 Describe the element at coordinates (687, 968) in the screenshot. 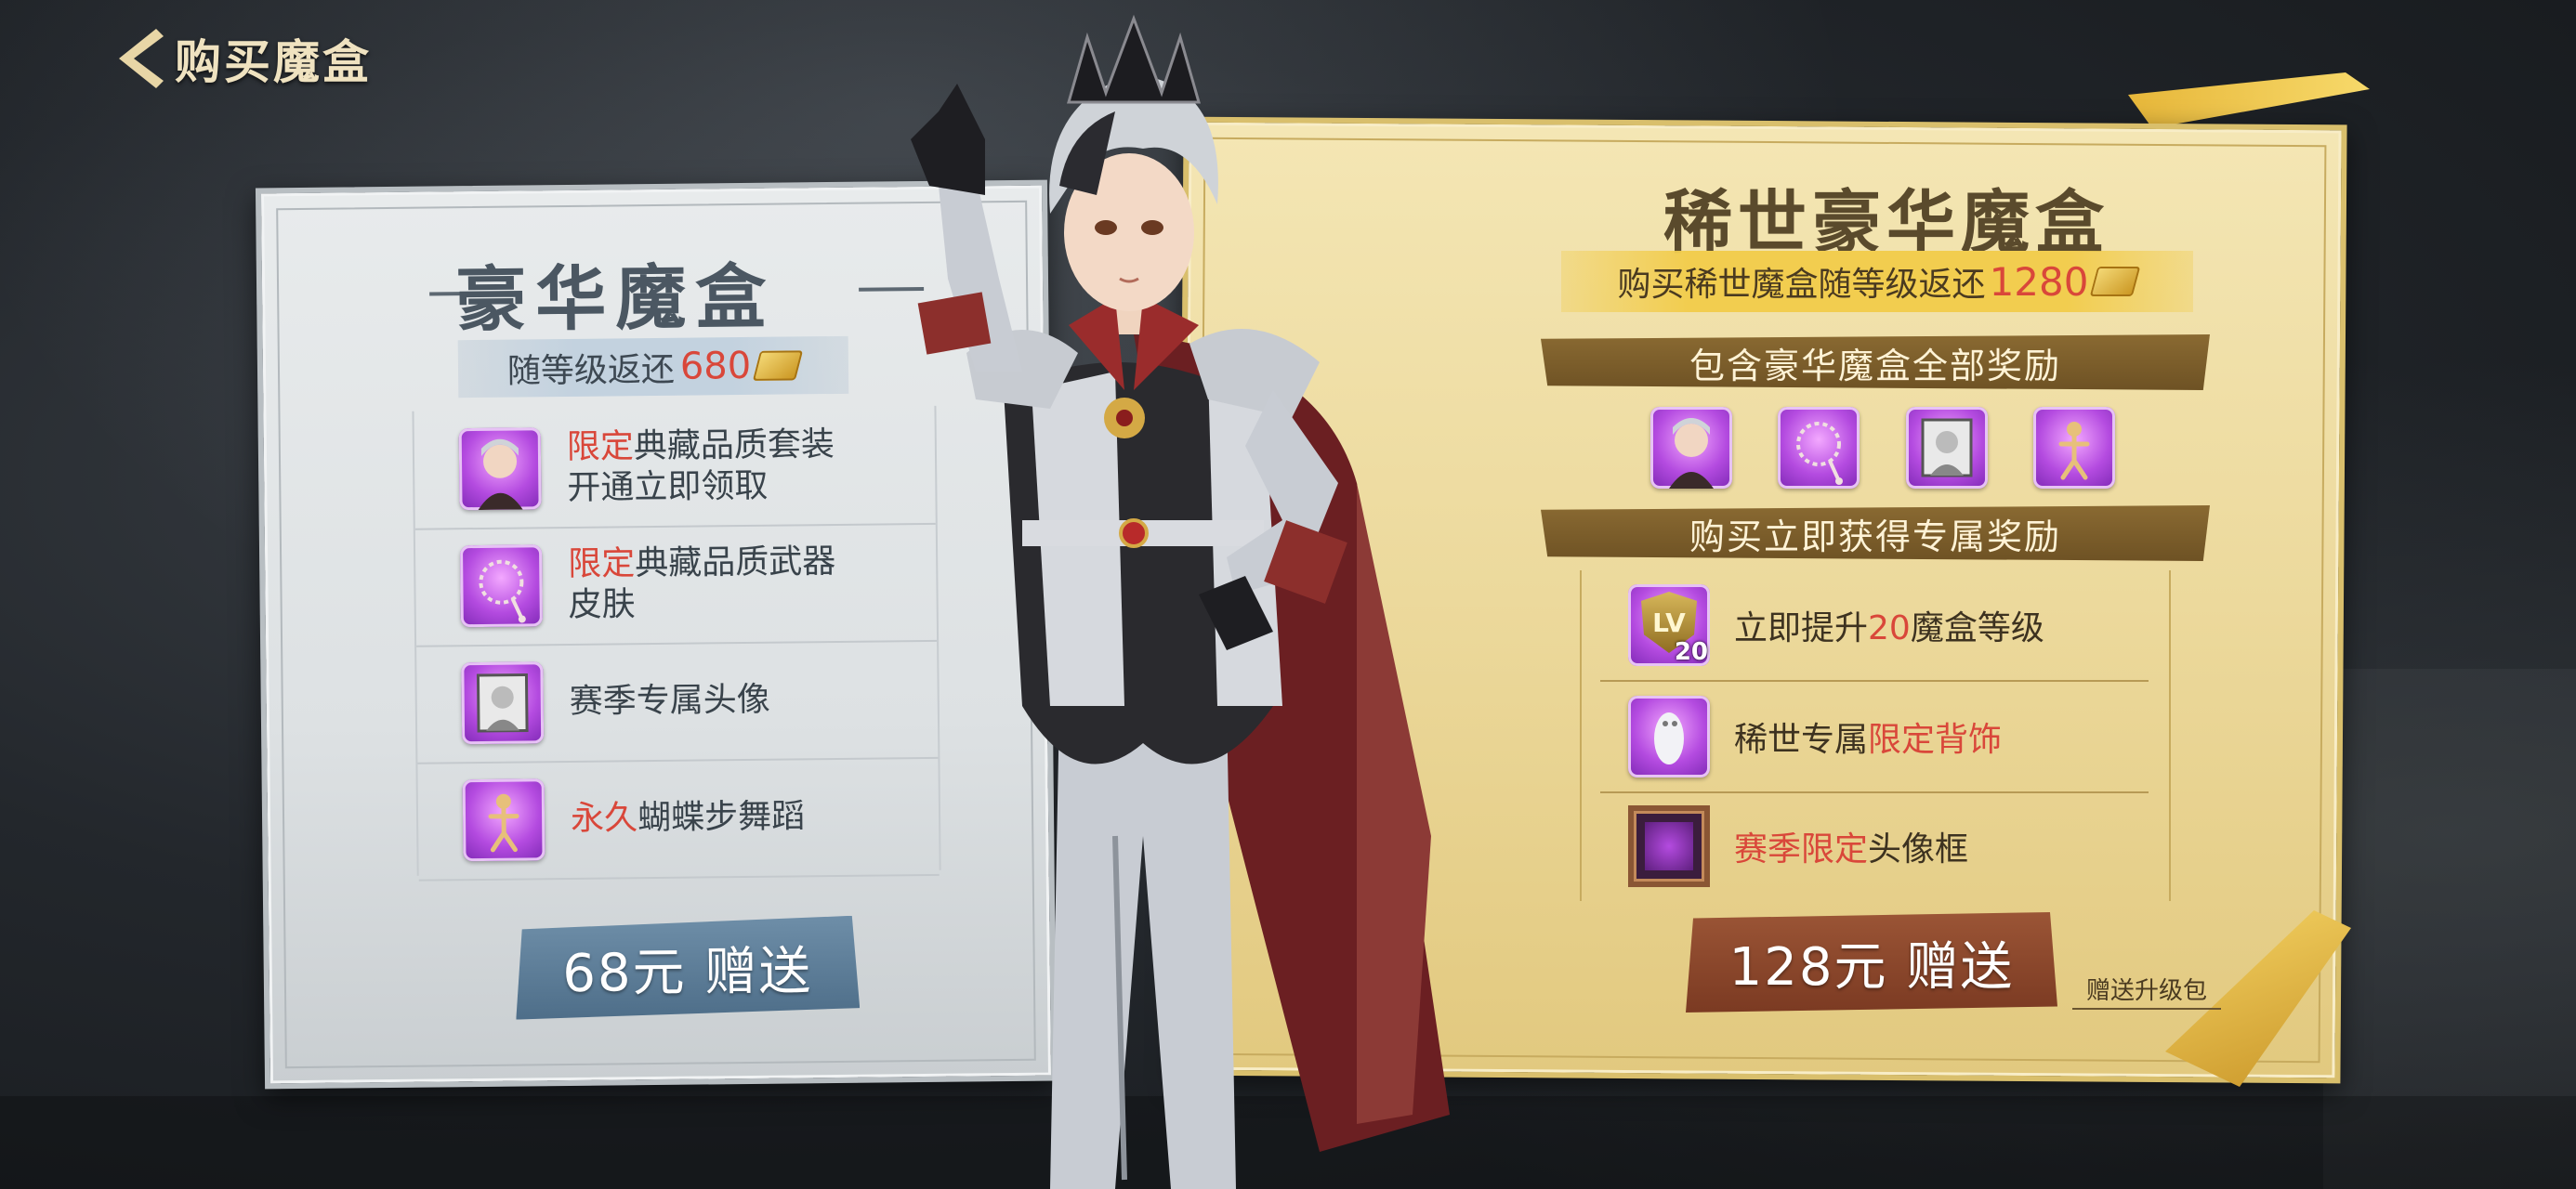

I see `buy-deluxe-button: 68元 赠送` at that location.